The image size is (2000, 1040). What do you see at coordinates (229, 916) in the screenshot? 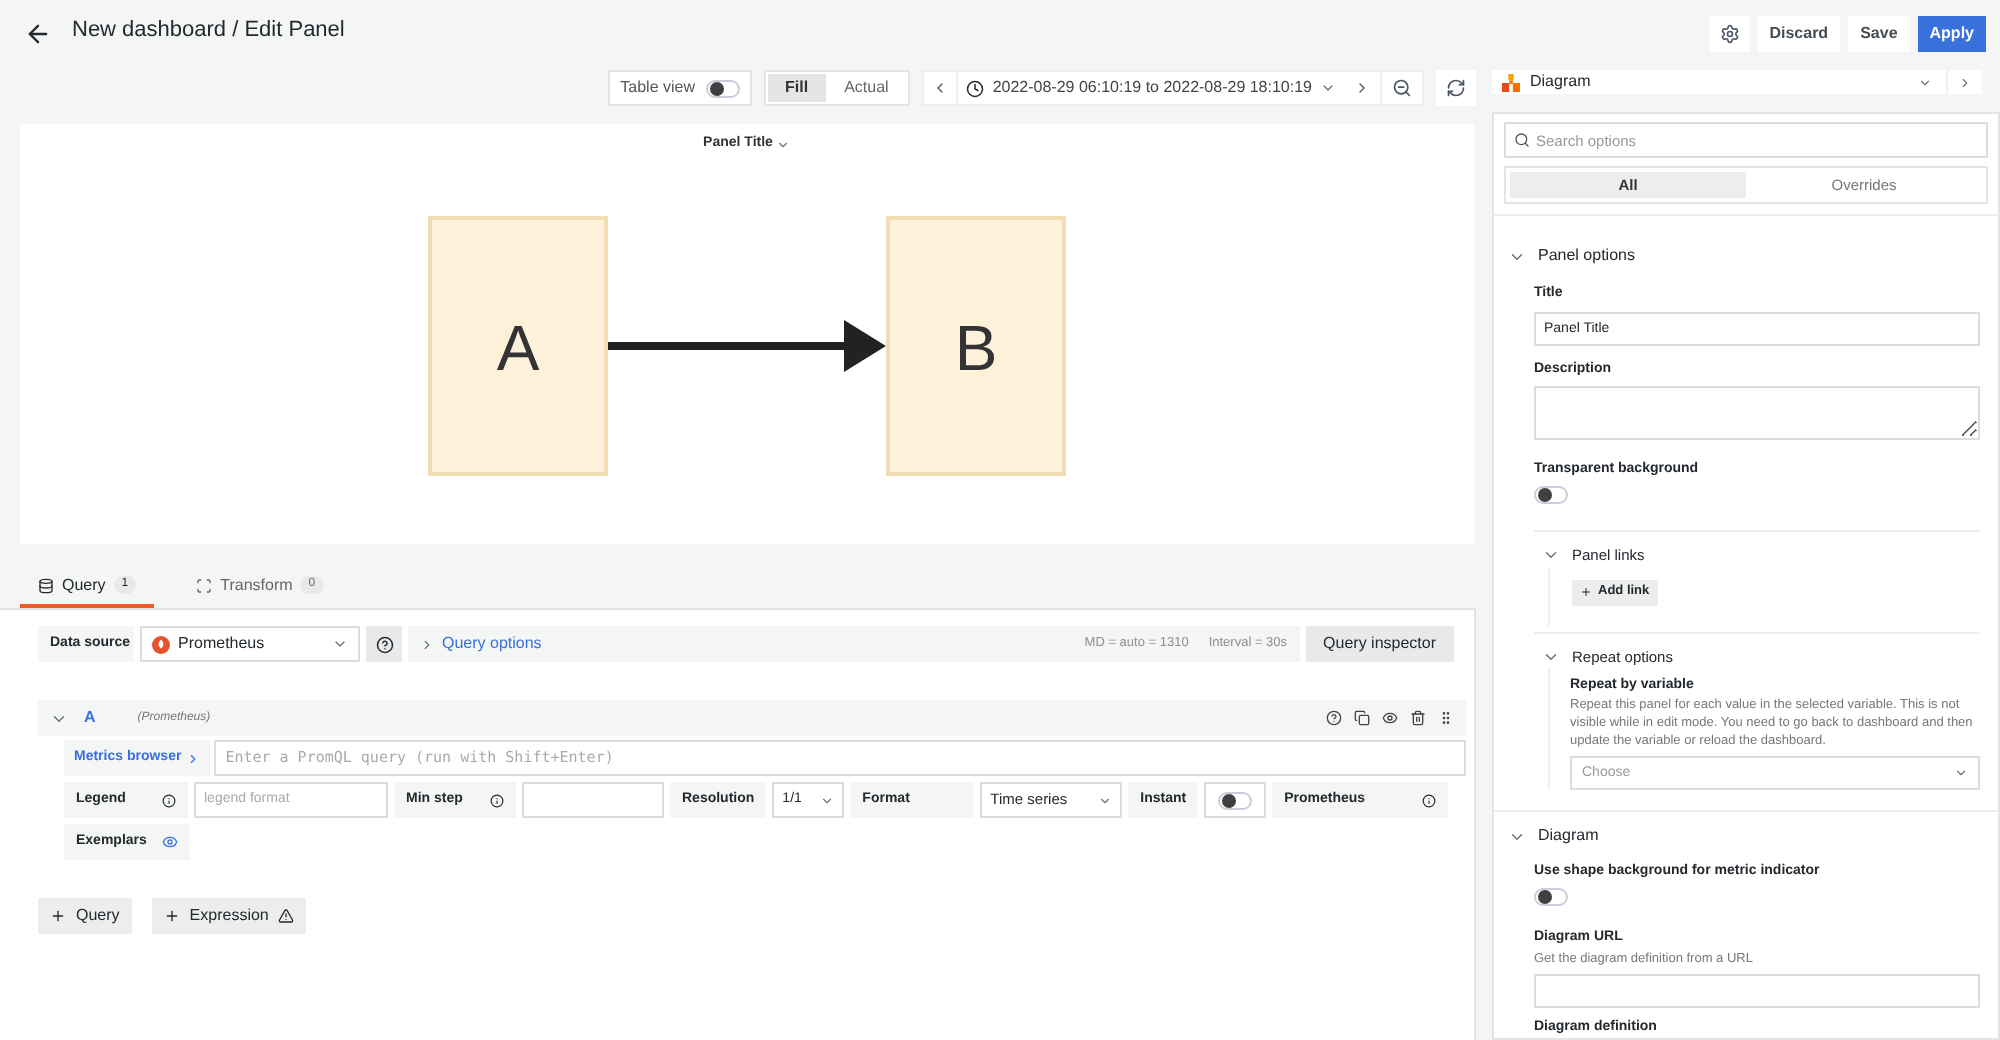
I see `add-button: Expression` at bounding box center [229, 916].